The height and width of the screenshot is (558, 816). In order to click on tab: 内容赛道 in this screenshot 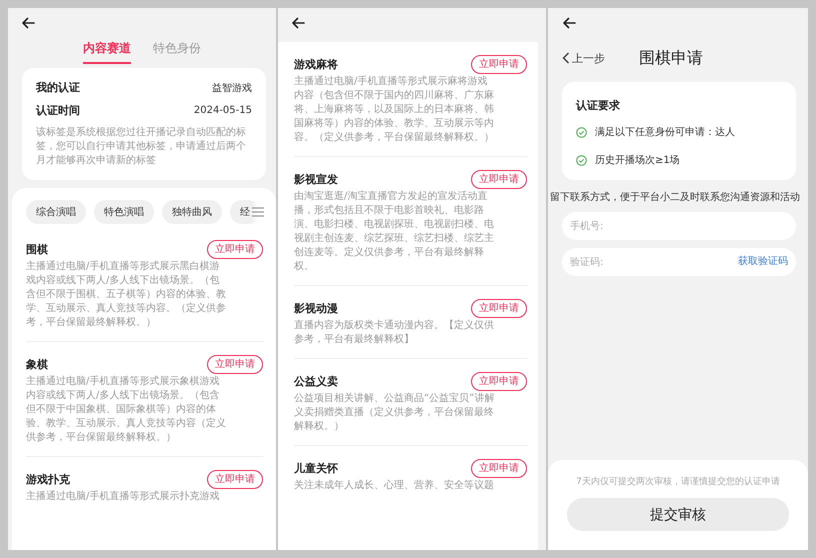, I will do `click(107, 52)`.